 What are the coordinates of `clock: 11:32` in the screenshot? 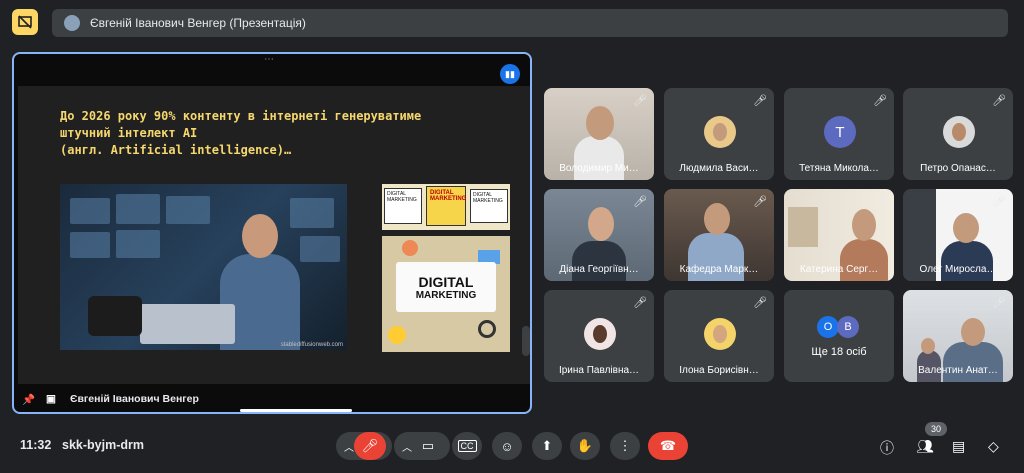 It's located at (36, 445).